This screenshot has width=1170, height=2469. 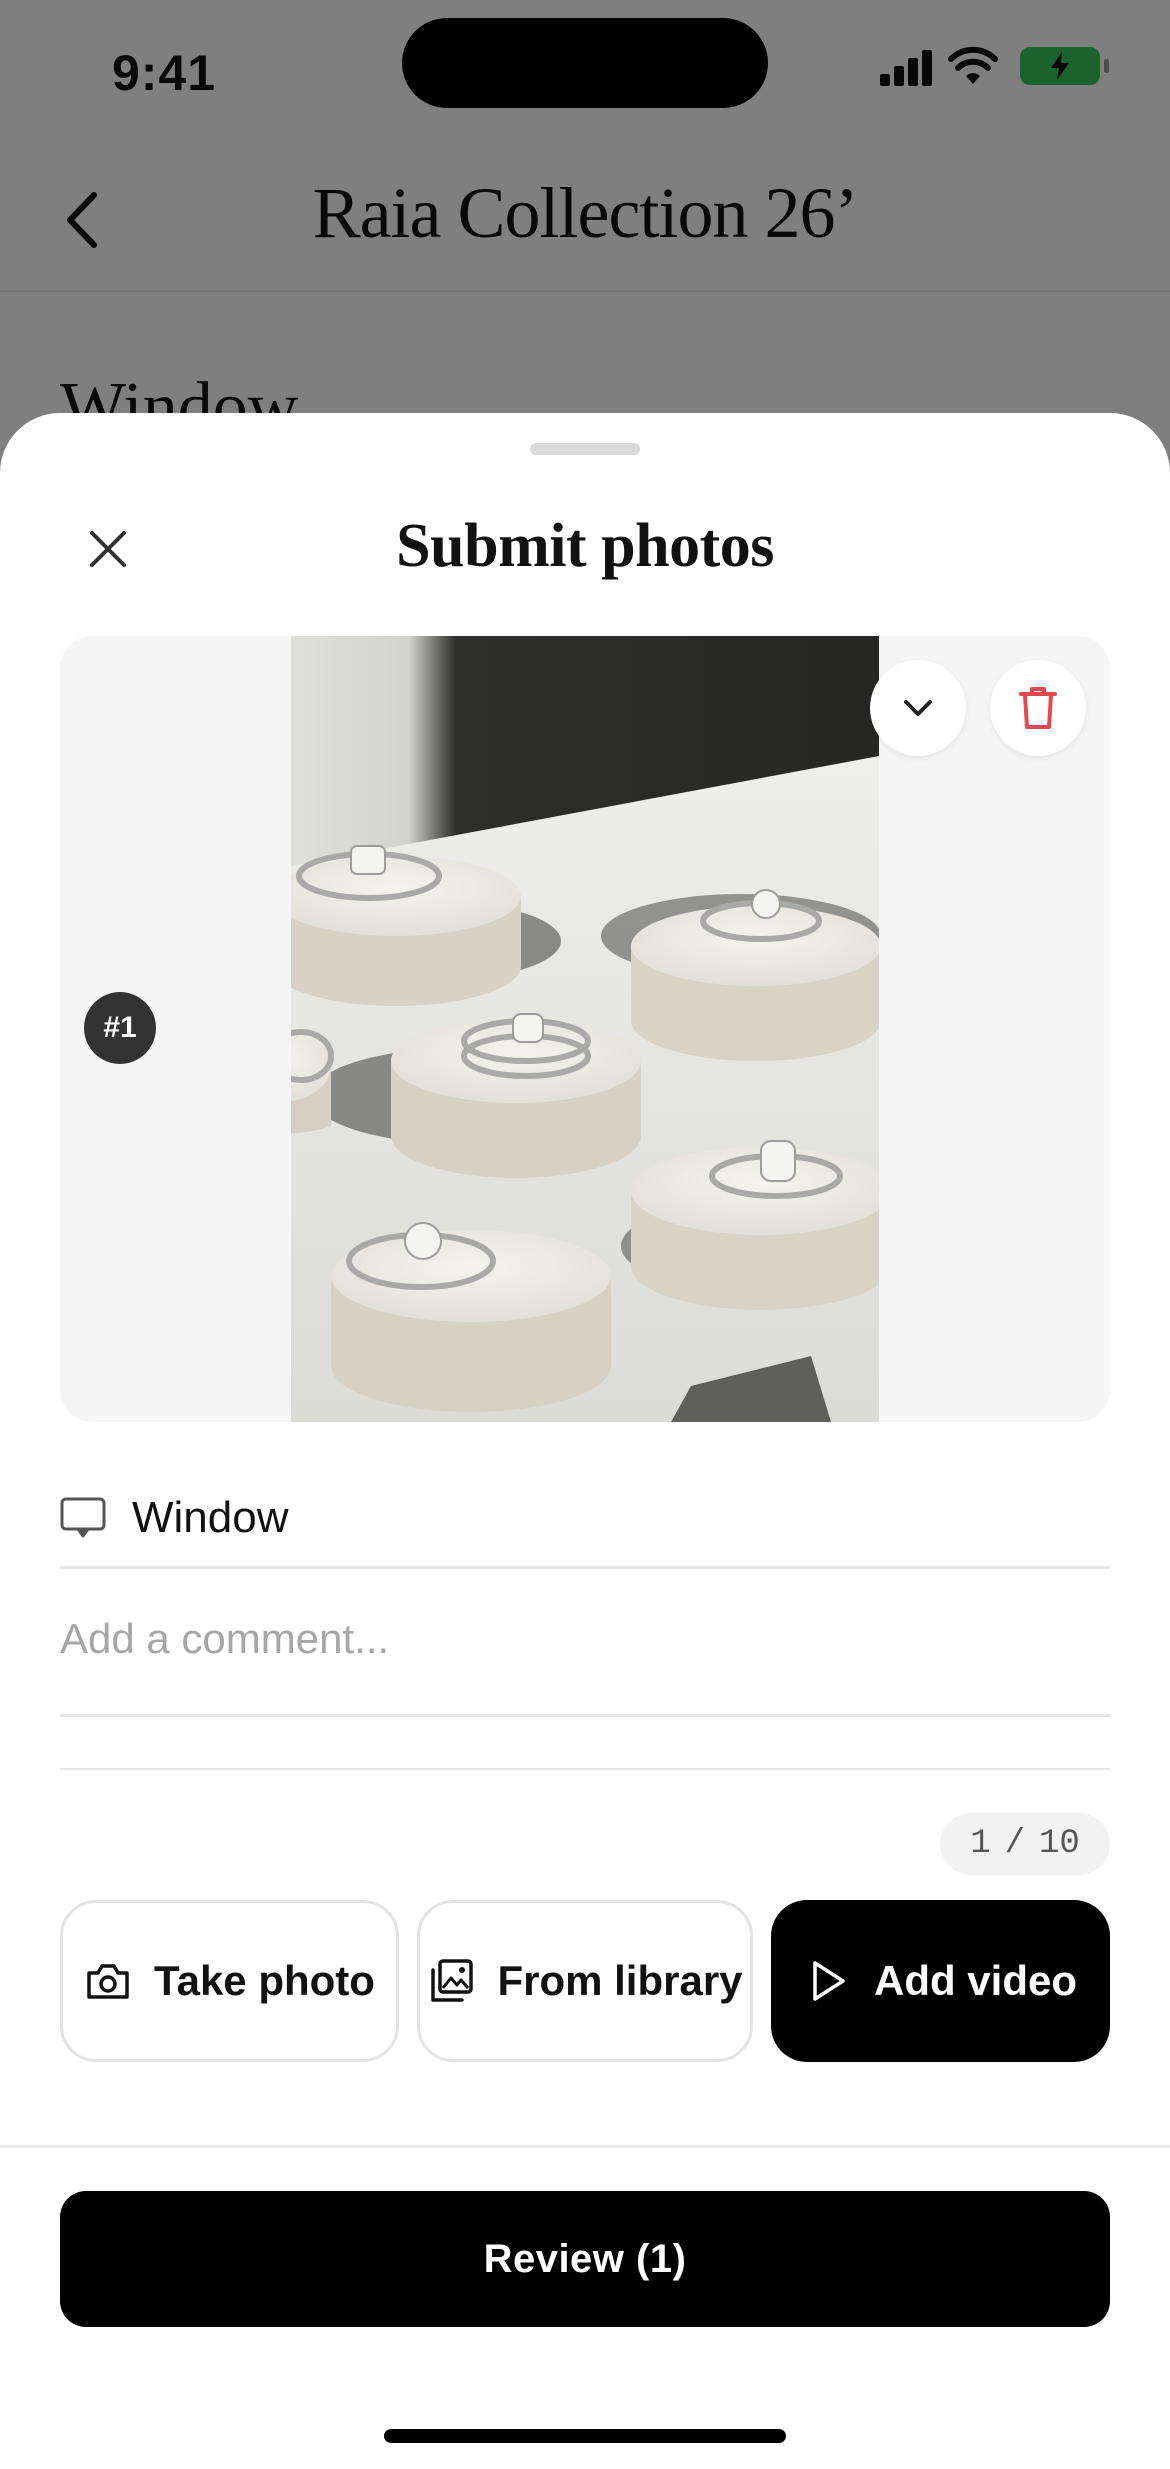 I want to click on take-photo-label: Take photo, so click(x=264, y=1980).